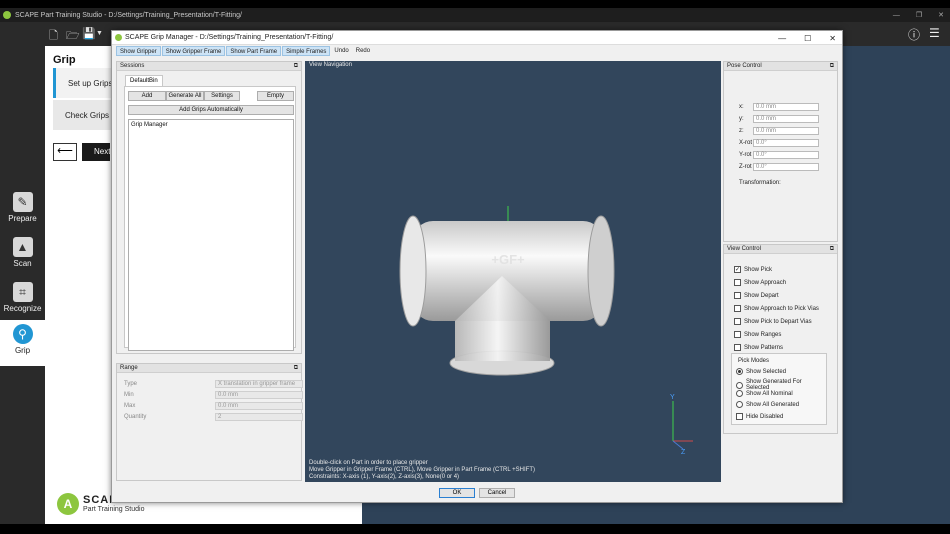 This screenshot has width=950, height=534. What do you see at coordinates (22, 247) in the screenshot?
I see `scan-icon: ▲` at bounding box center [22, 247].